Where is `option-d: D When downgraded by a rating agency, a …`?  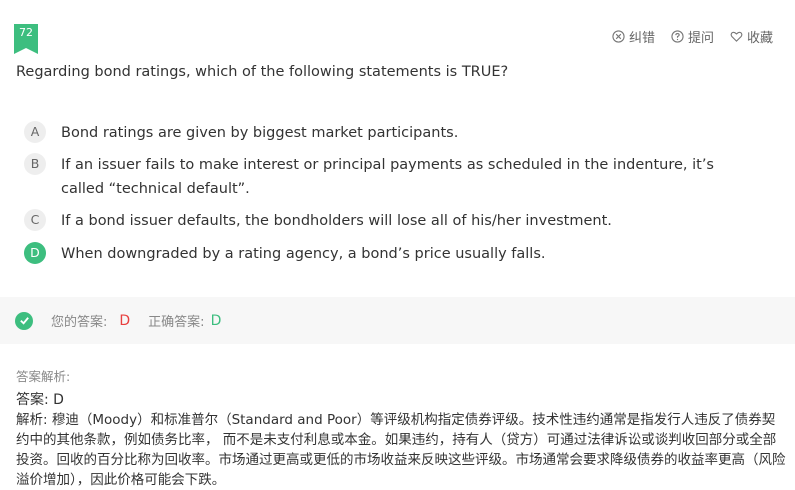 option-d: D When downgraded by a rating agency, a … is located at coordinates (387, 254).